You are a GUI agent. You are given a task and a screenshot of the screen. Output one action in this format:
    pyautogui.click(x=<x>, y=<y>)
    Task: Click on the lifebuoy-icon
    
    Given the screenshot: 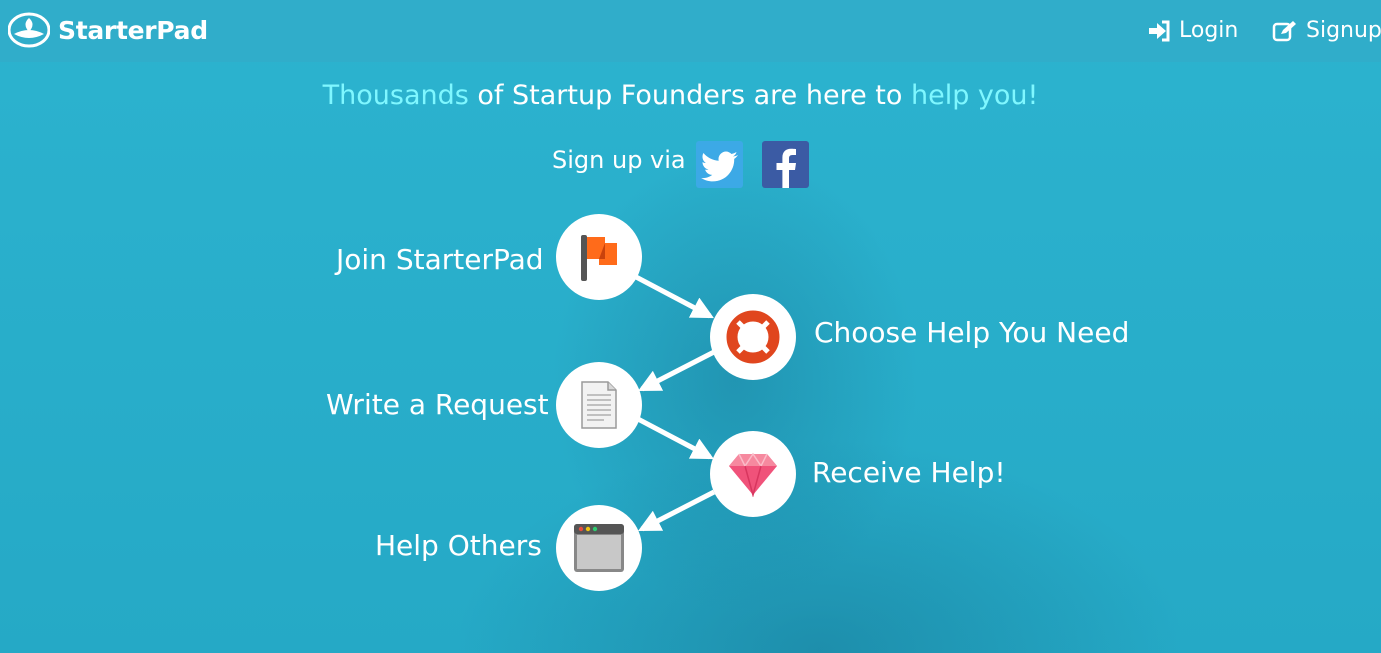 What is the action you would take?
    pyautogui.click(x=753, y=337)
    